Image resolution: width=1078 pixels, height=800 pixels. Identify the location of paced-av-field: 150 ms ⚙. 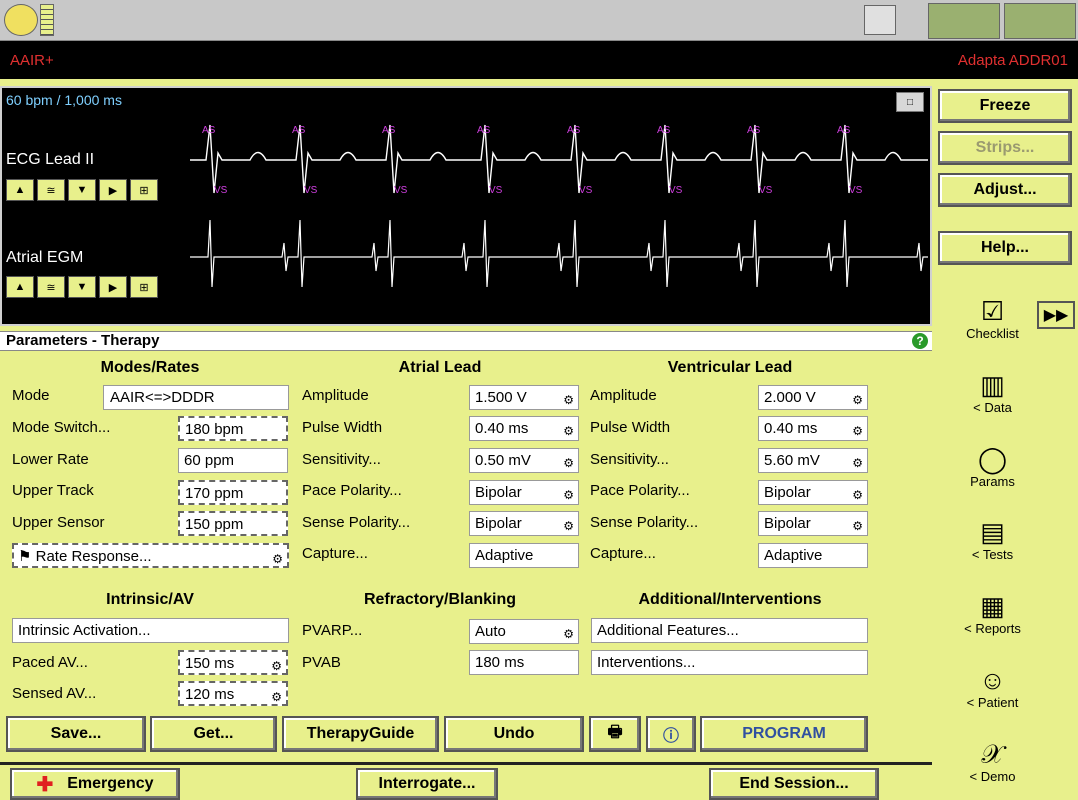
(233, 662).